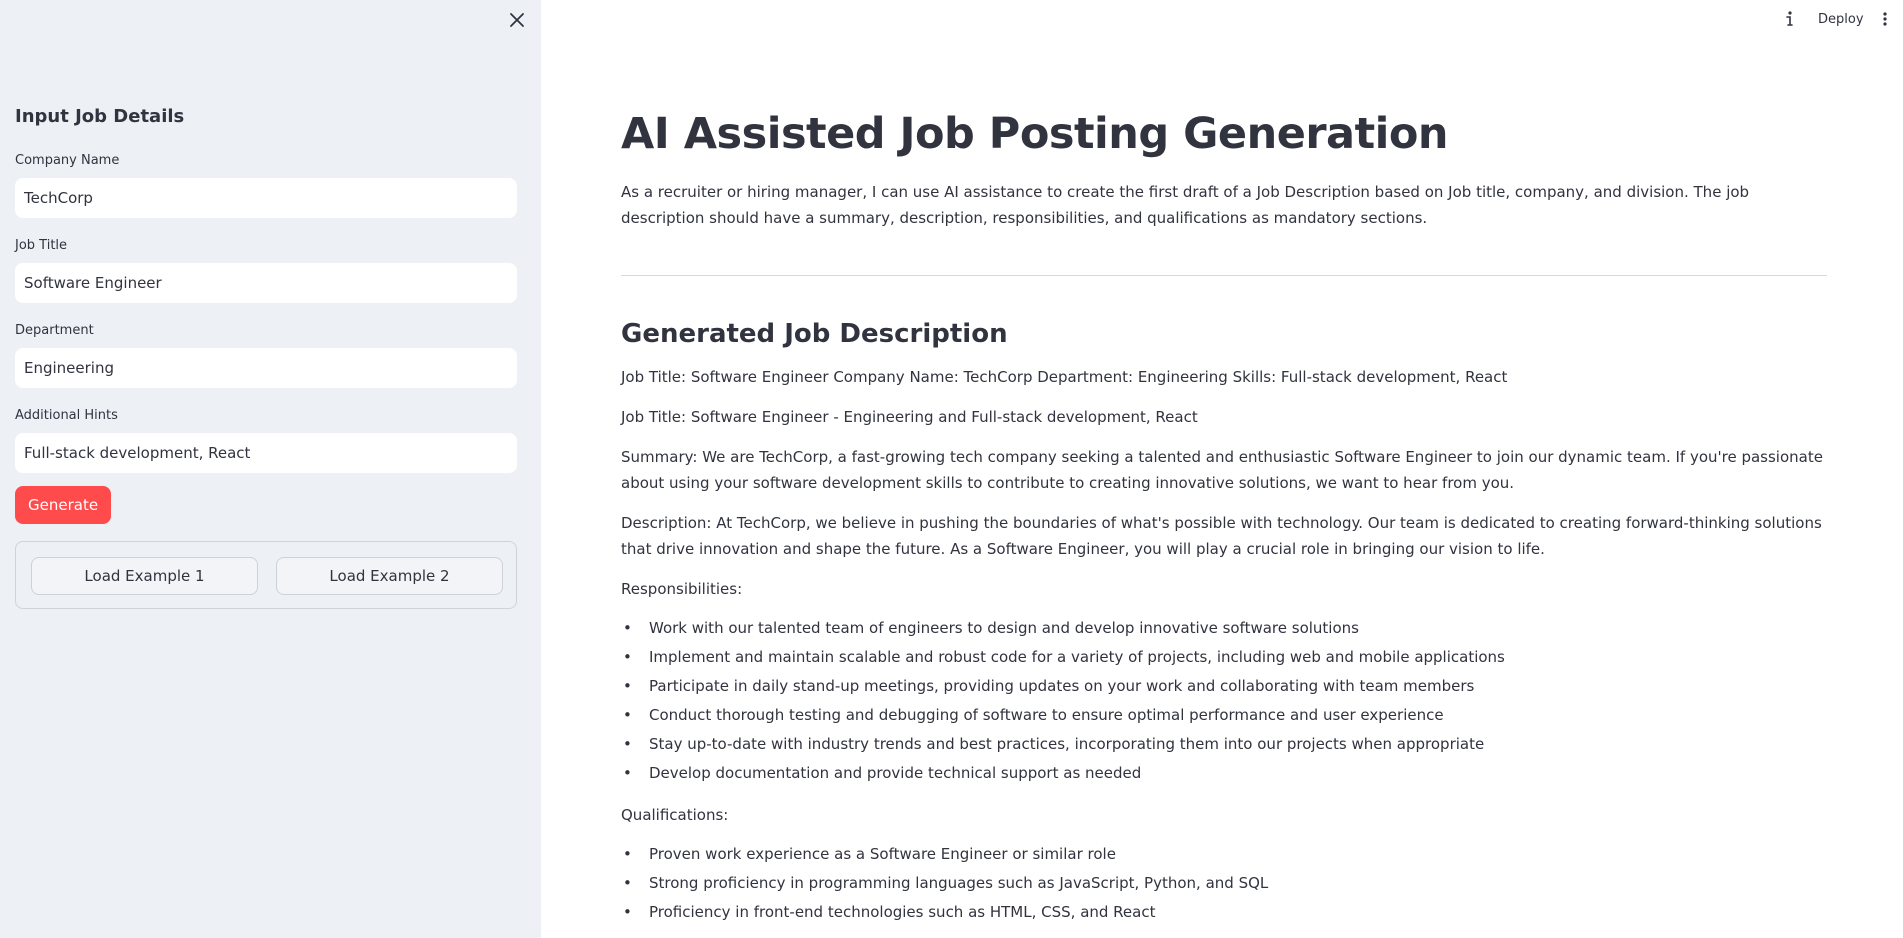  Describe the element at coordinates (814, 334) in the screenshot. I see `section-title: Generated Job Description` at that location.